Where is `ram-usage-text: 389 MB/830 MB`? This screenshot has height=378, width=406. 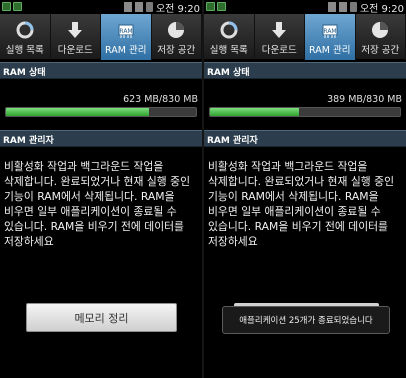
ram-usage-text: 389 MB/830 MB is located at coordinates (364, 99).